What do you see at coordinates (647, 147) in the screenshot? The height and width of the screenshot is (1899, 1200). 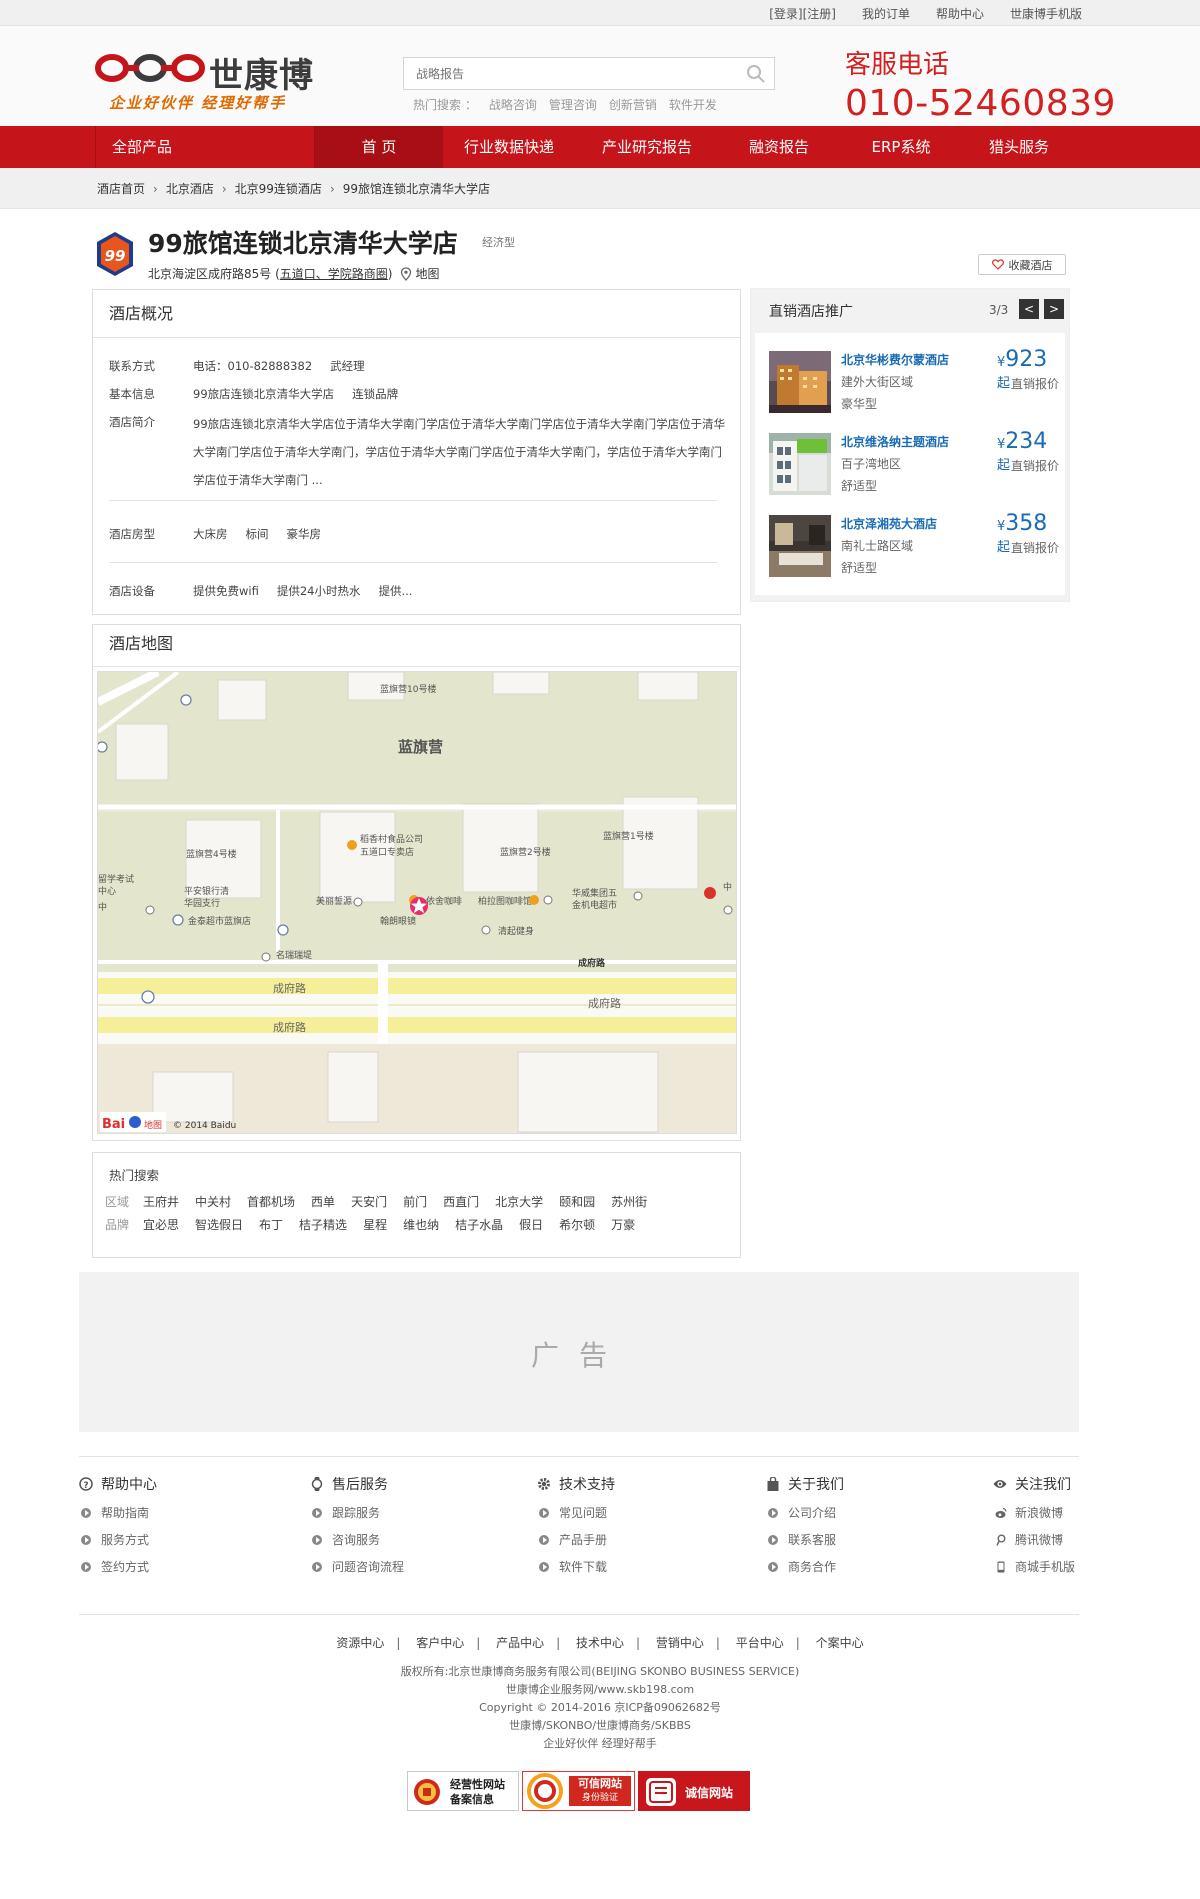 I see `nav-item-research: 产业研究报告` at bounding box center [647, 147].